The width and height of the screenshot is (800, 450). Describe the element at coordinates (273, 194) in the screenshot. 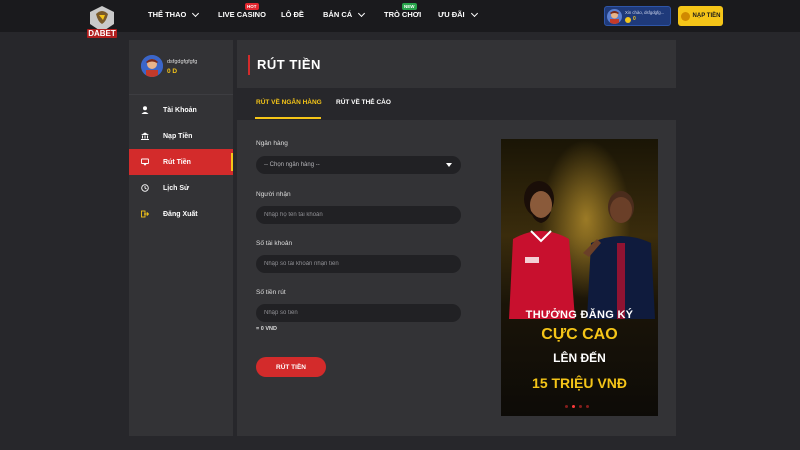

I see `recipient-label: Người nhận` at that location.